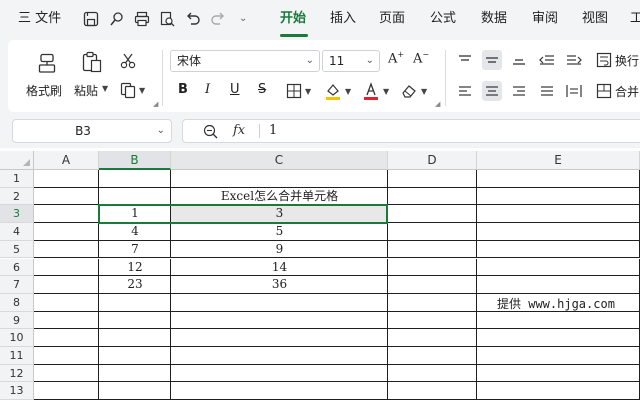 This screenshot has width=640, height=403. I want to click on italic-icon: I, so click(207, 89).